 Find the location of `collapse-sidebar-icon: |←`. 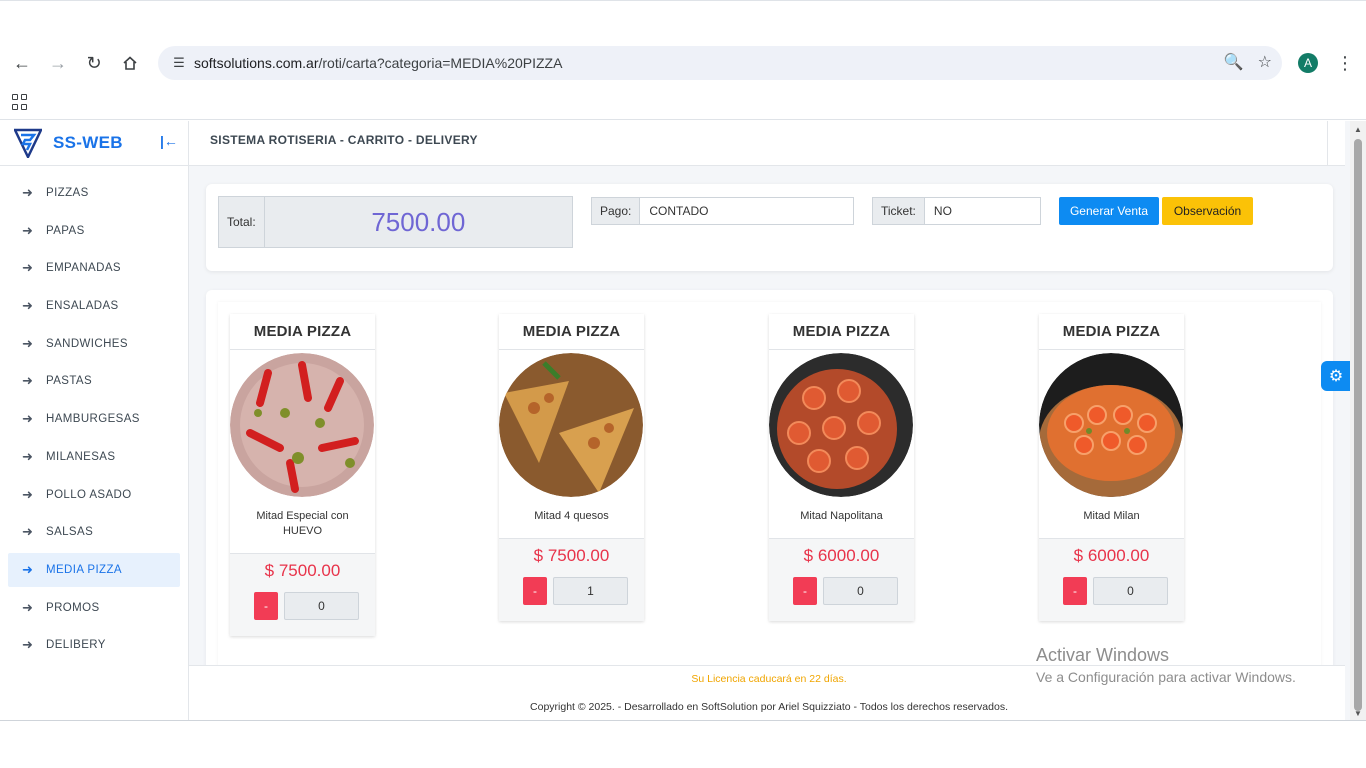

collapse-sidebar-icon: |← is located at coordinates (169, 141).